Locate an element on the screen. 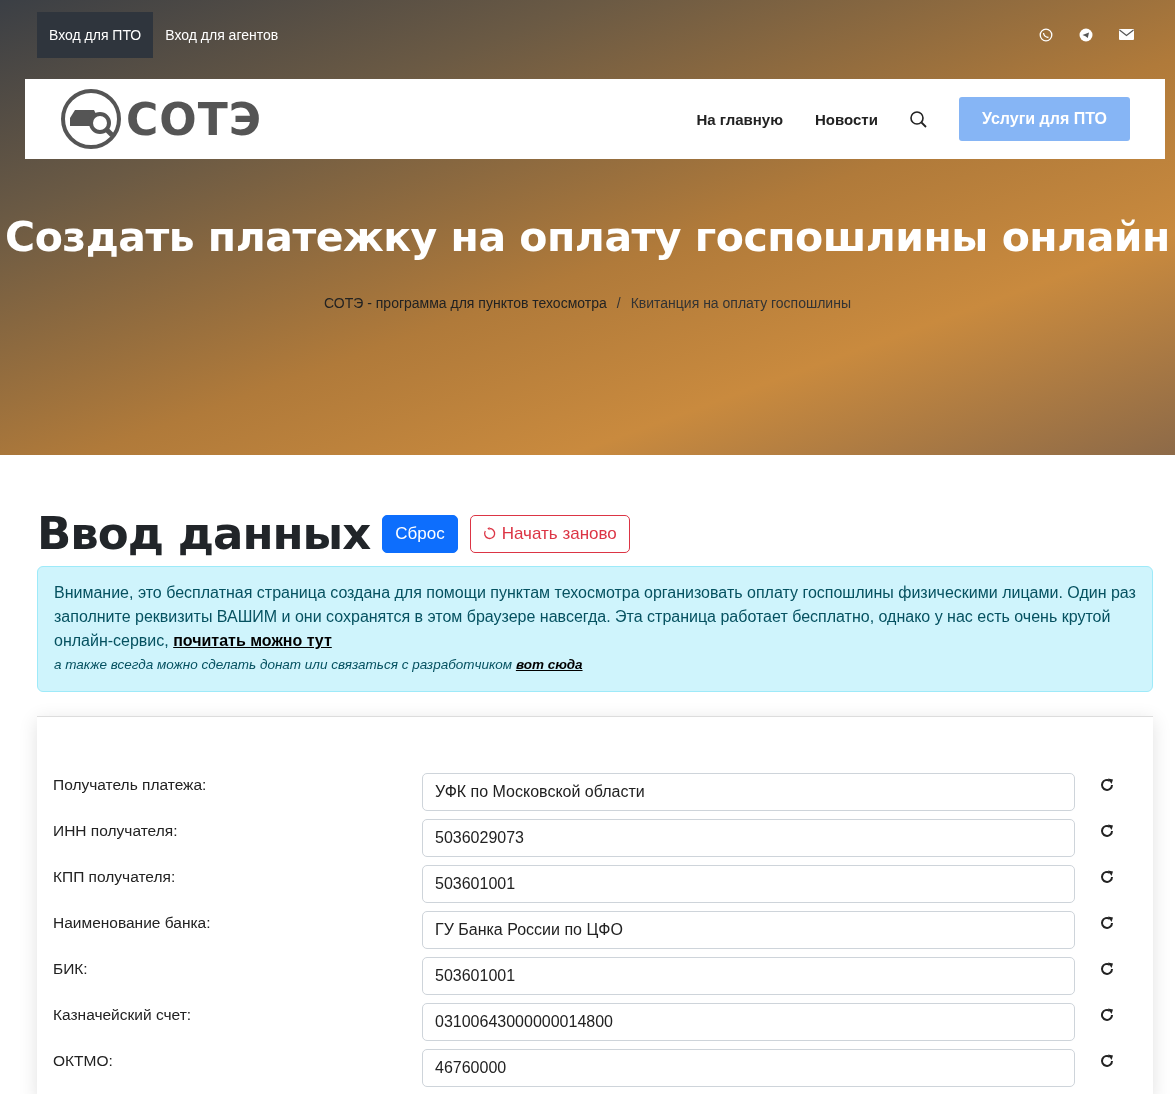 The width and height of the screenshot is (1175, 1094). nav-link: Новости is located at coordinates (846, 119).